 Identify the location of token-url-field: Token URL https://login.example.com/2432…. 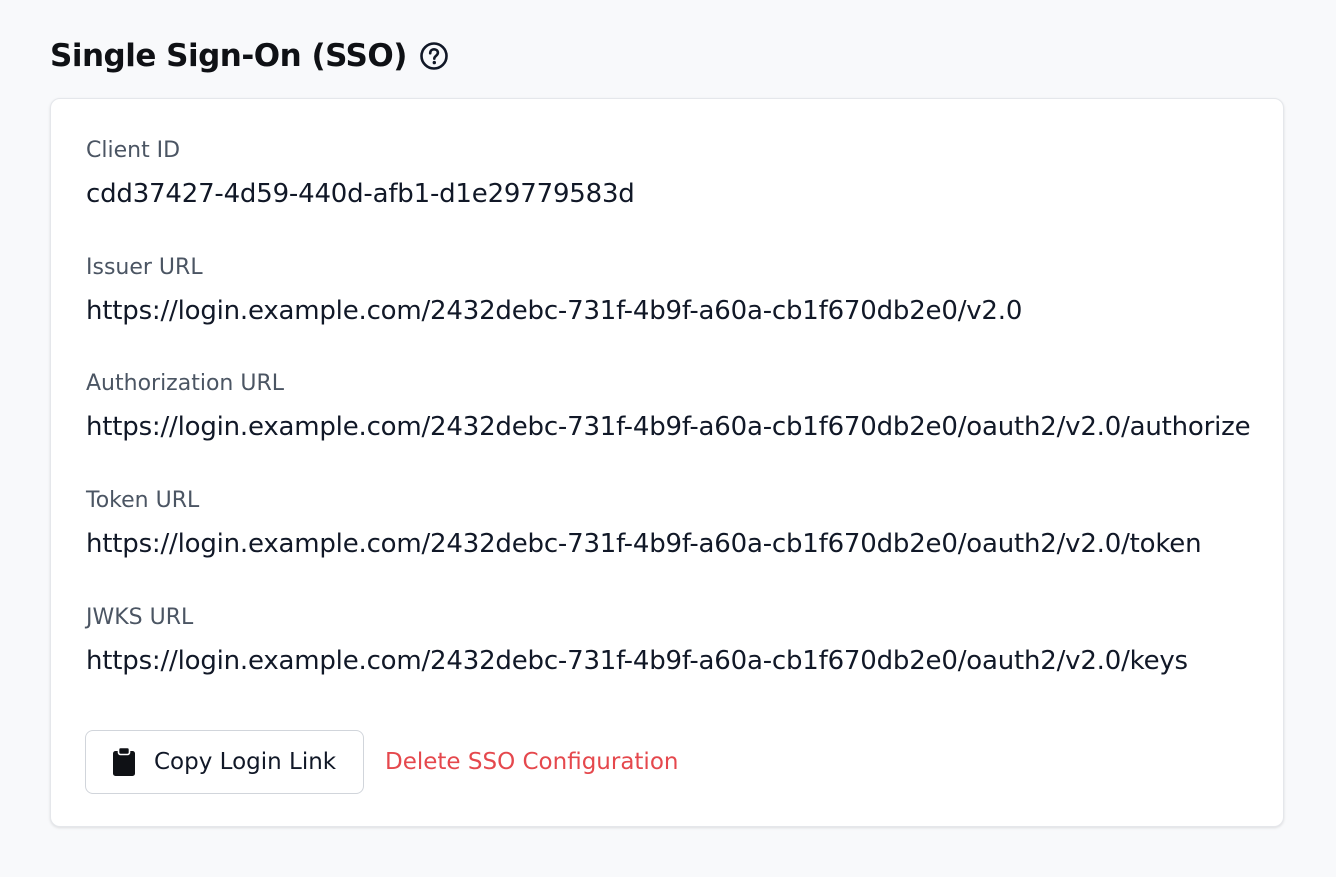
(644, 524).